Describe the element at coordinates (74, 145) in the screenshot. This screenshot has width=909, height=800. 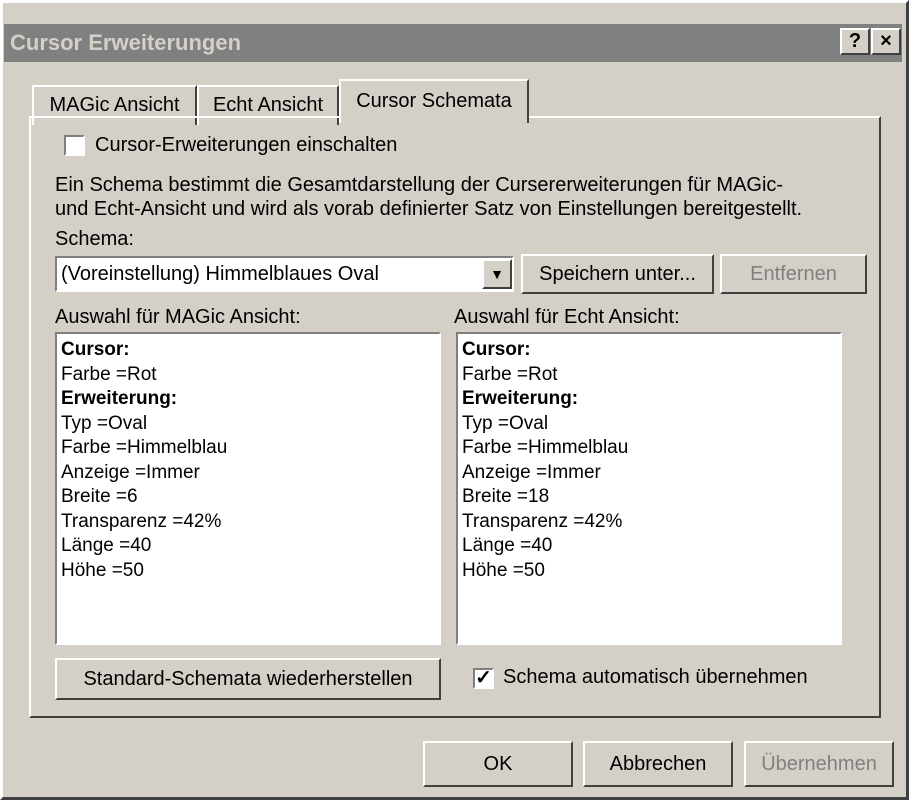
I see `enable-extensions-checkbox` at that location.